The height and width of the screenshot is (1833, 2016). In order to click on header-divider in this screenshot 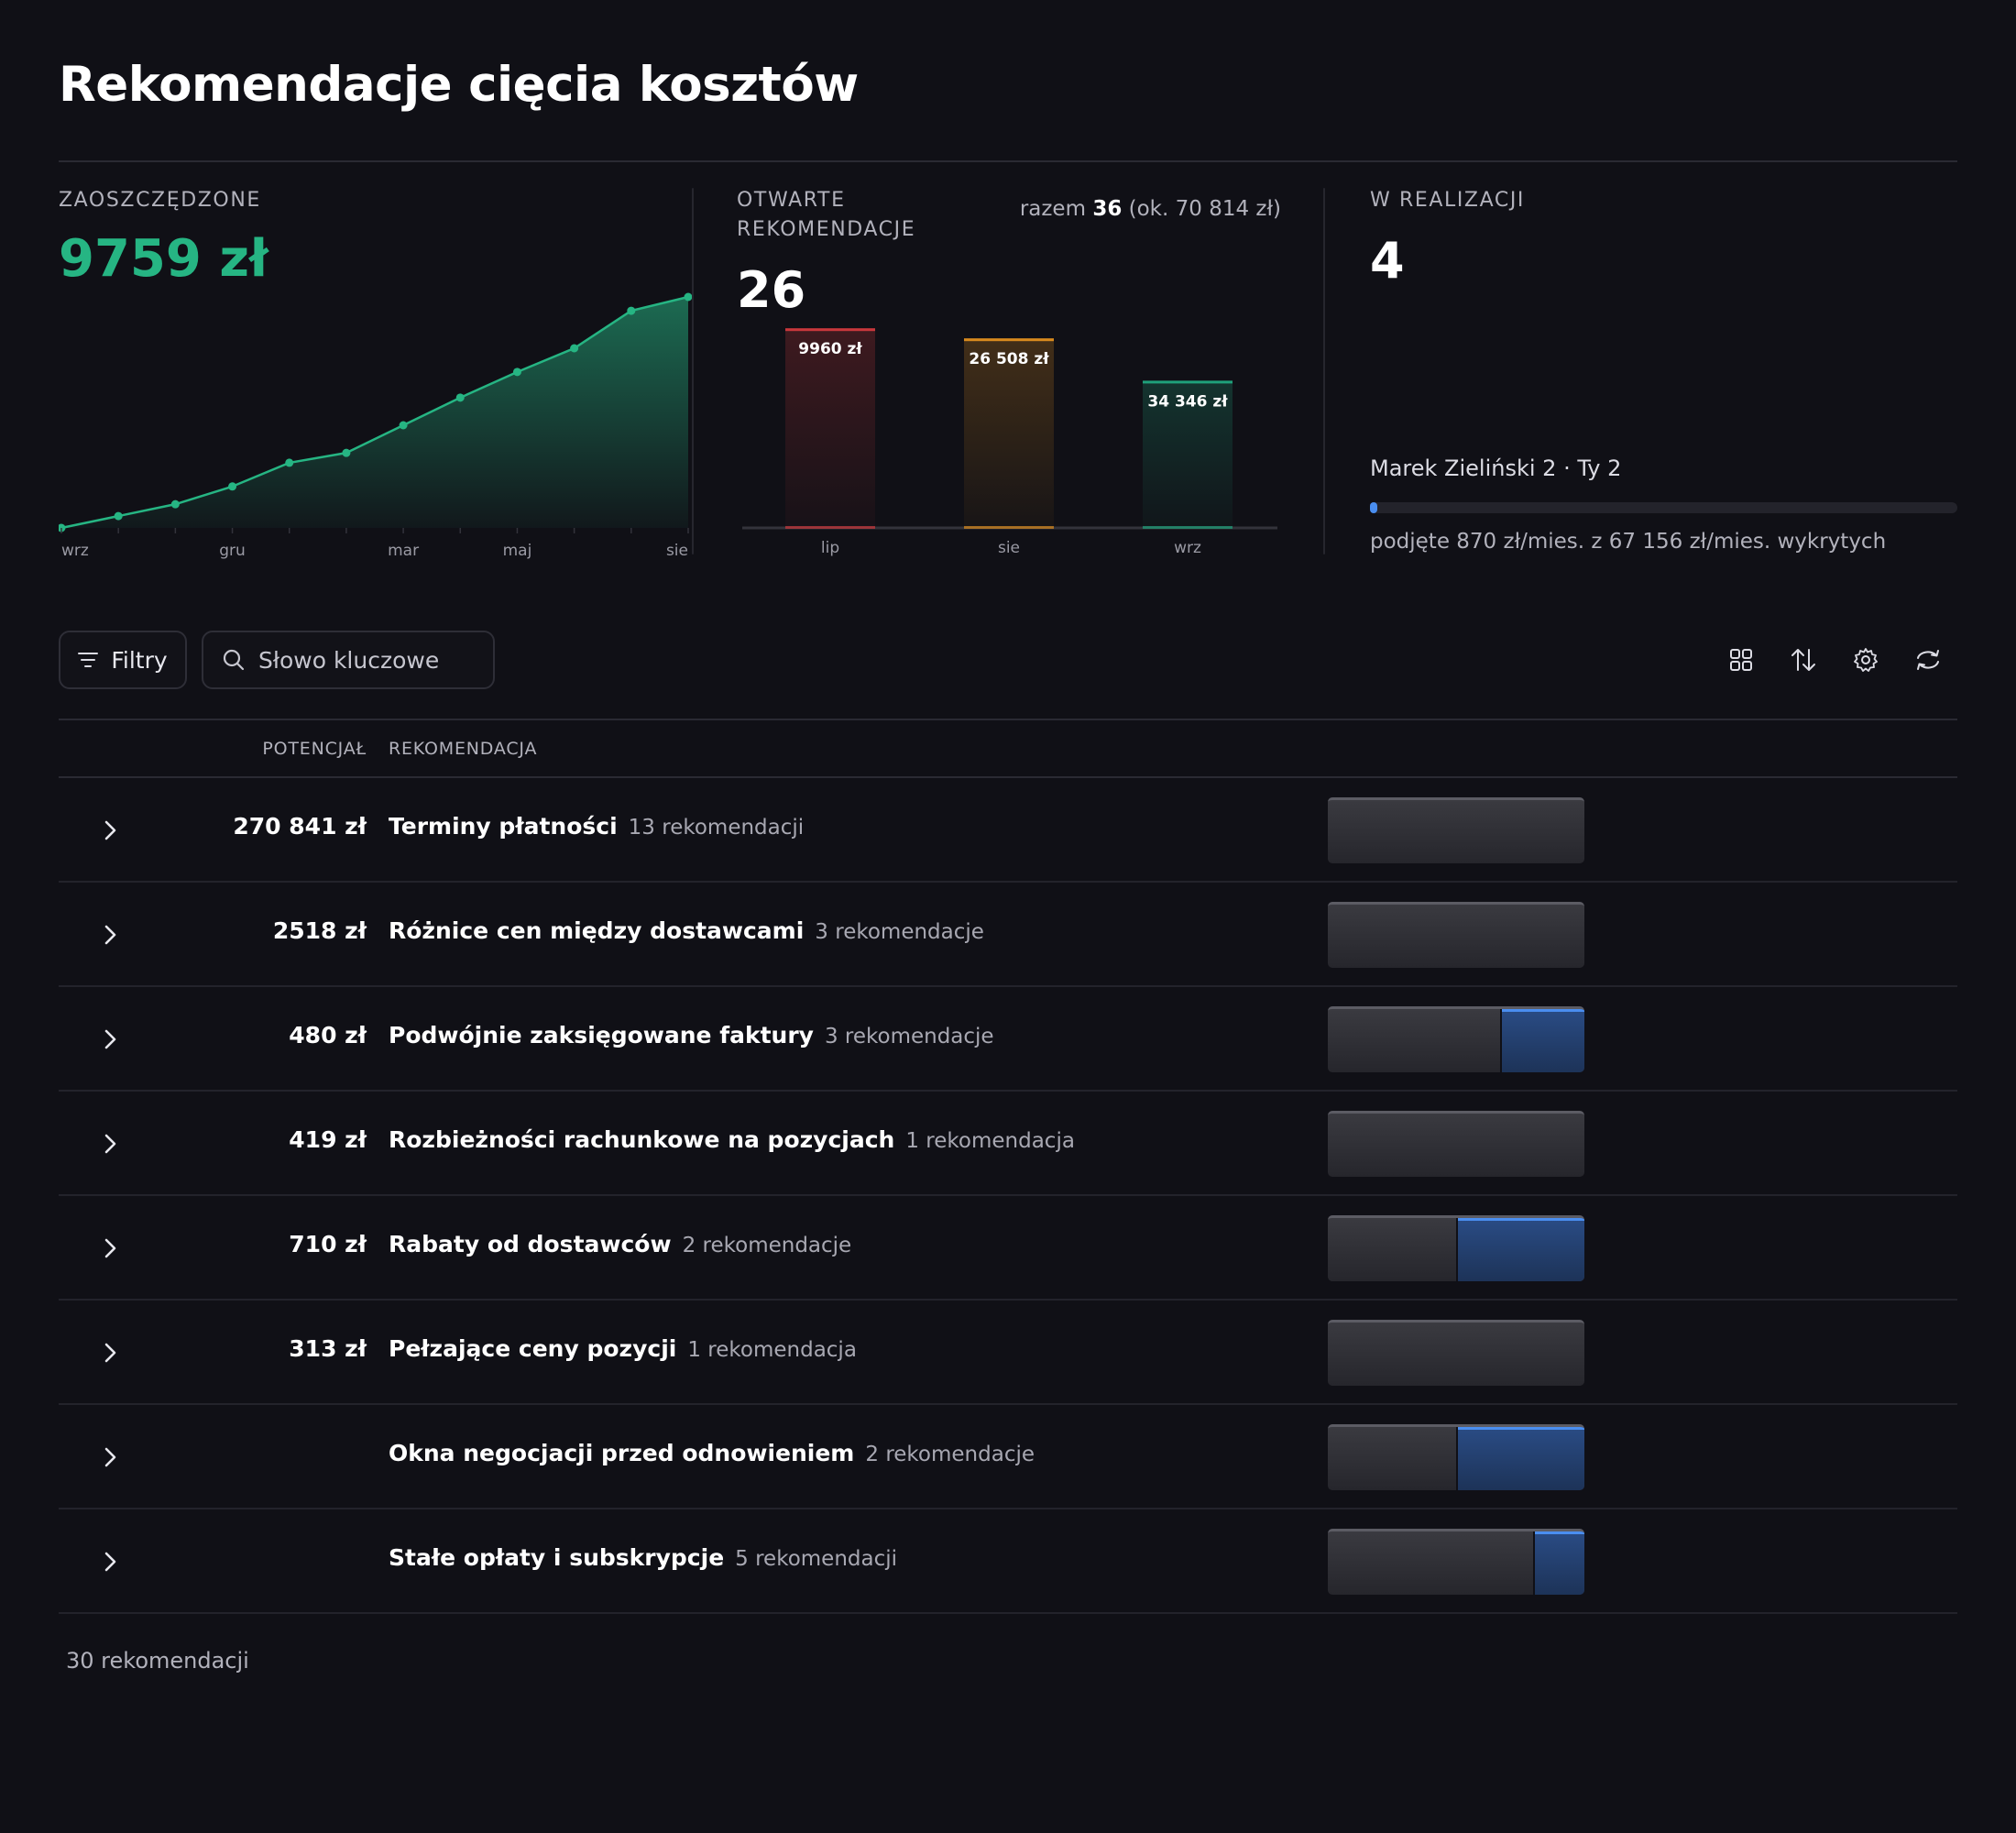, I will do `click(1008, 161)`.